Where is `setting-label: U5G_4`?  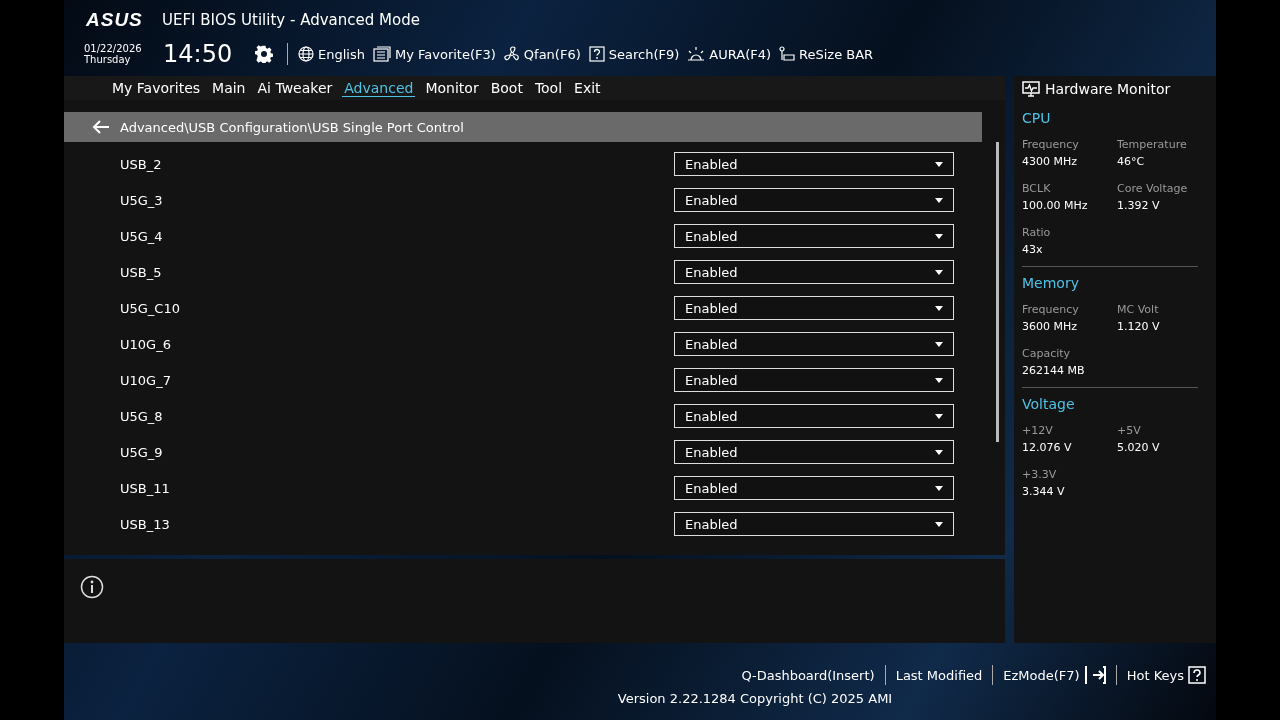
setting-label: U5G_4 is located at coordinates (141, 236).